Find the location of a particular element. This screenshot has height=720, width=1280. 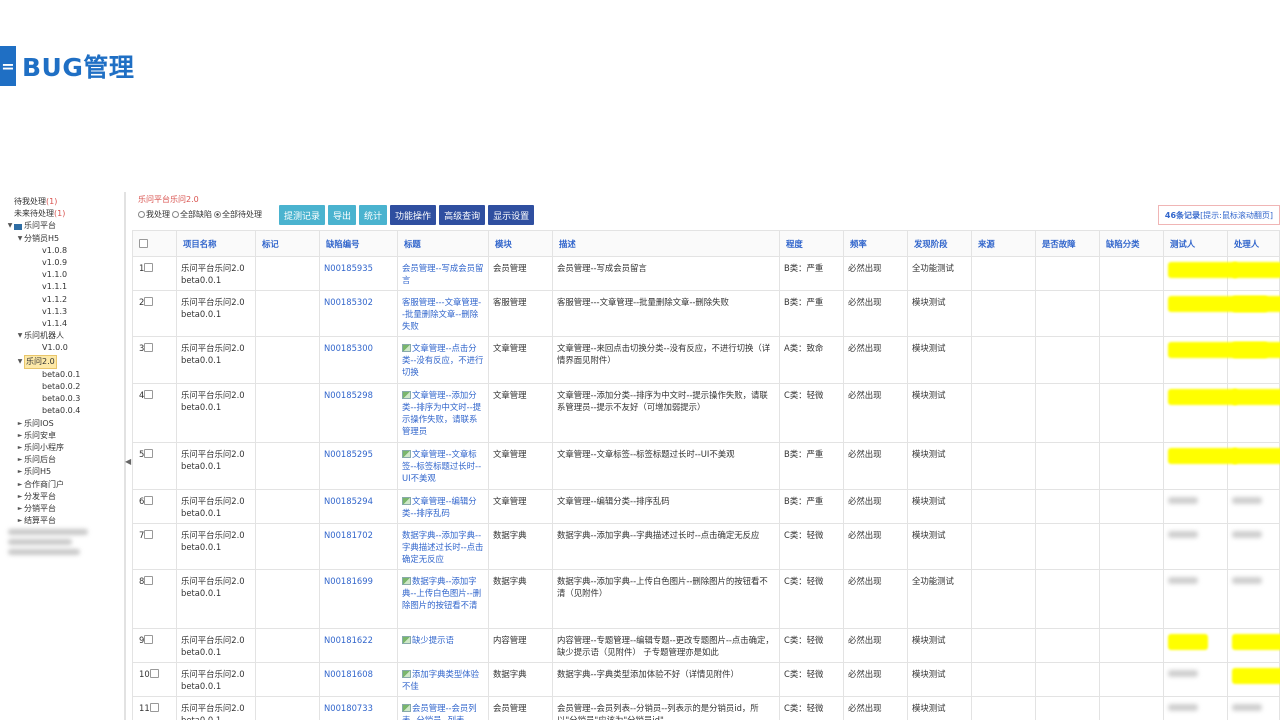

stats-button: 统计 is located at coordinates (373, 215).